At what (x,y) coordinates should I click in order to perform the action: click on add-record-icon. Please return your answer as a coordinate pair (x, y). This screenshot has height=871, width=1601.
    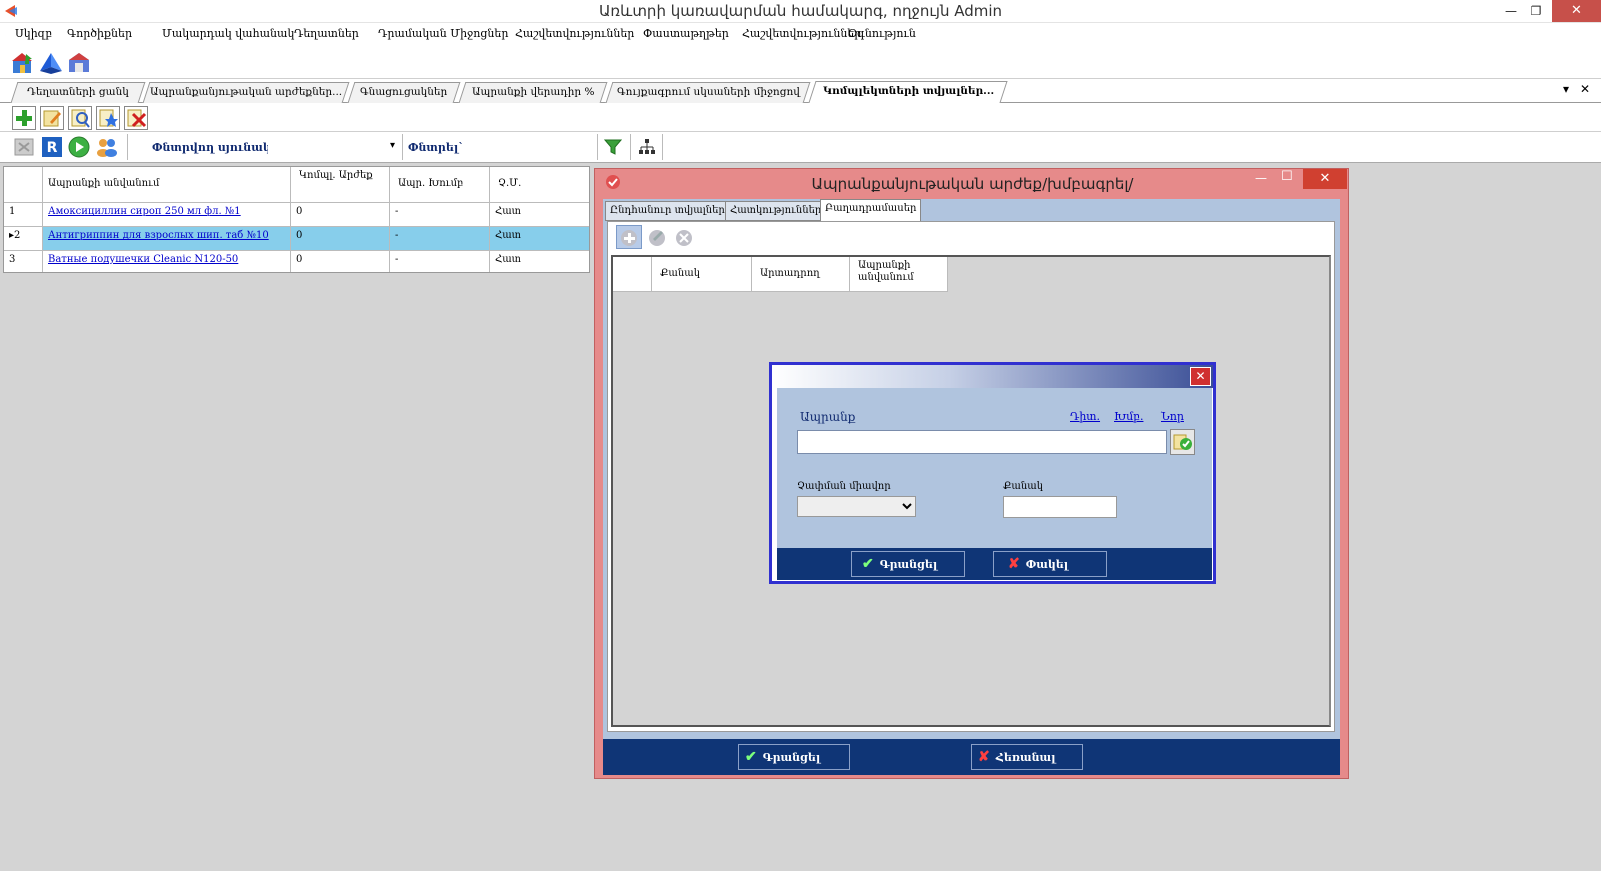
    Looking at the image, I should click on (24, 118).